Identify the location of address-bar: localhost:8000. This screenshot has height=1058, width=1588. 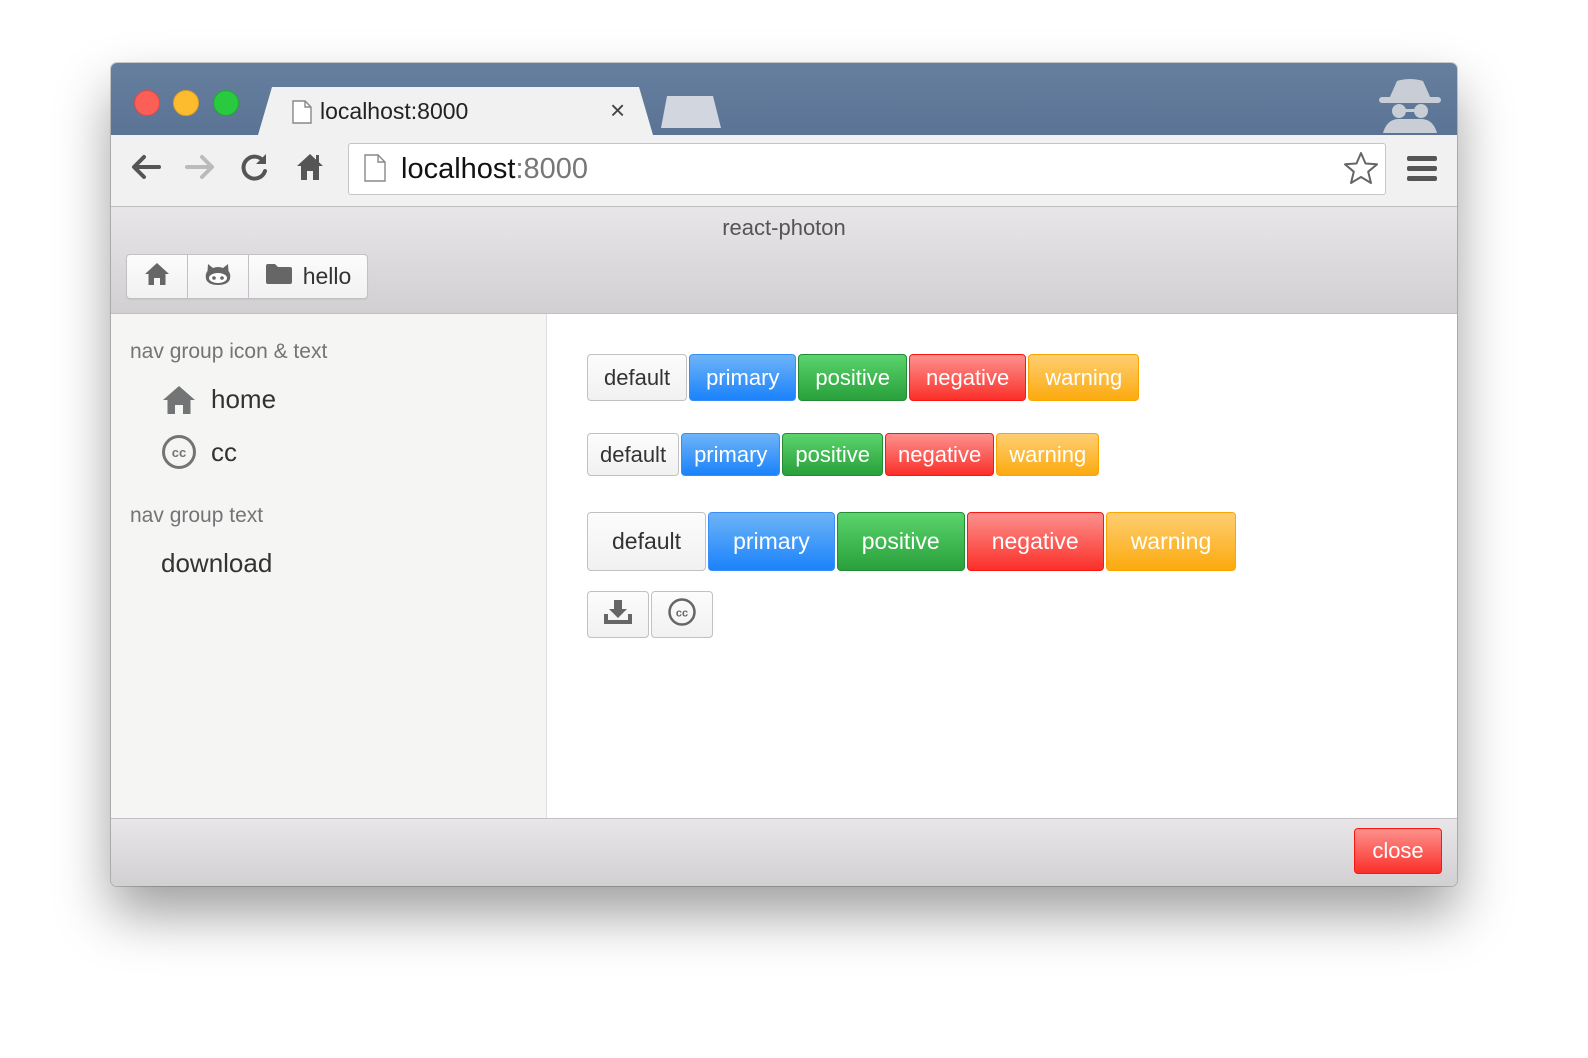
(867, 169).